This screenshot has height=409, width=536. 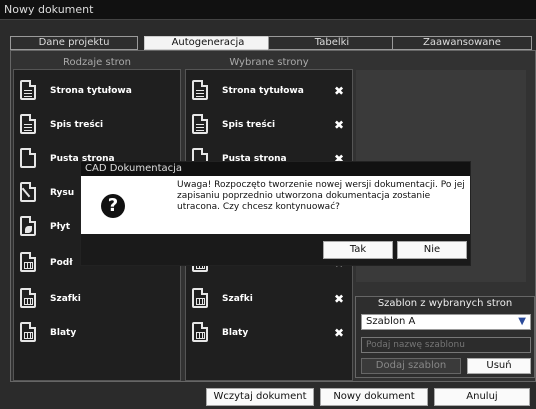 I want to click on footer-bar: Wczytaj dokument Nowy dokument Anuluj, so click(x=268, y=397).